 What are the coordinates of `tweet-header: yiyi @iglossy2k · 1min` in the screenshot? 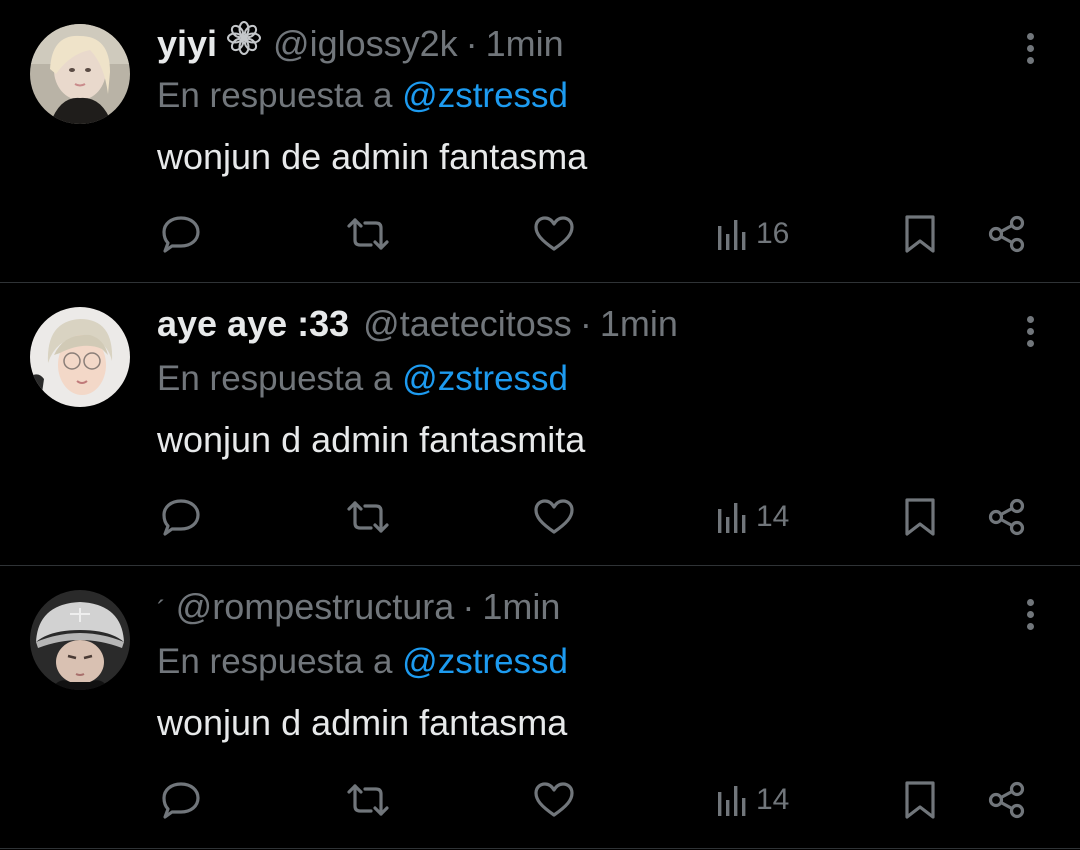 It's located at (360, 44).